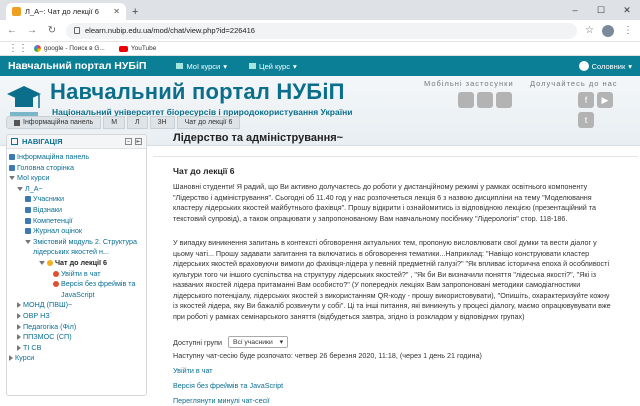 The width and height of the screenshot is (640, 406). What do you see at coordinates (485, 100) in the screenshot?
I see `android-icon` at bounding box center [485, 100].